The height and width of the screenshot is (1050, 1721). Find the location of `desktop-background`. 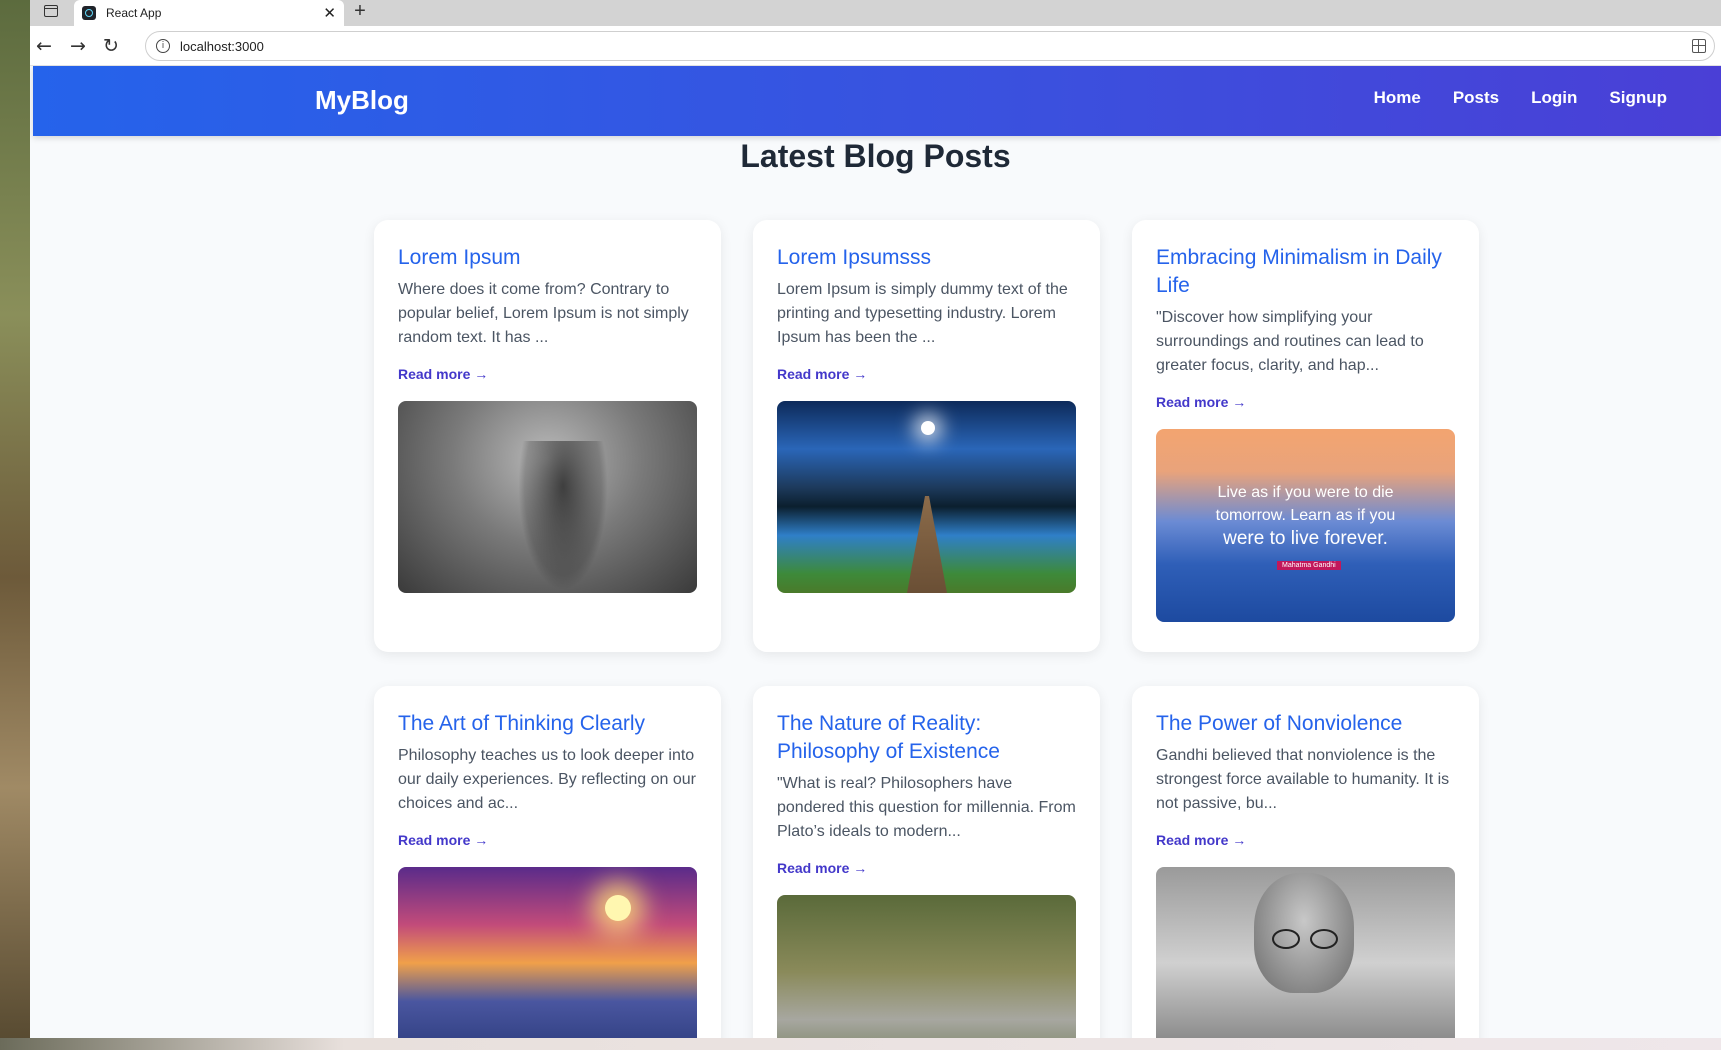

desktop-background is located at coordinates (17, 525).